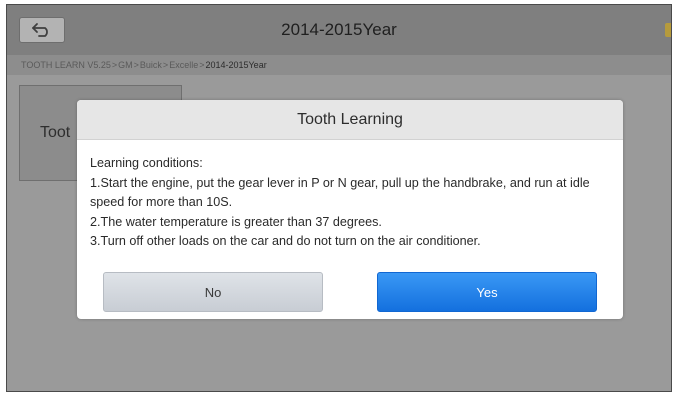  I want to click on dialog-title: Tooth Learning, so click(350, 120).